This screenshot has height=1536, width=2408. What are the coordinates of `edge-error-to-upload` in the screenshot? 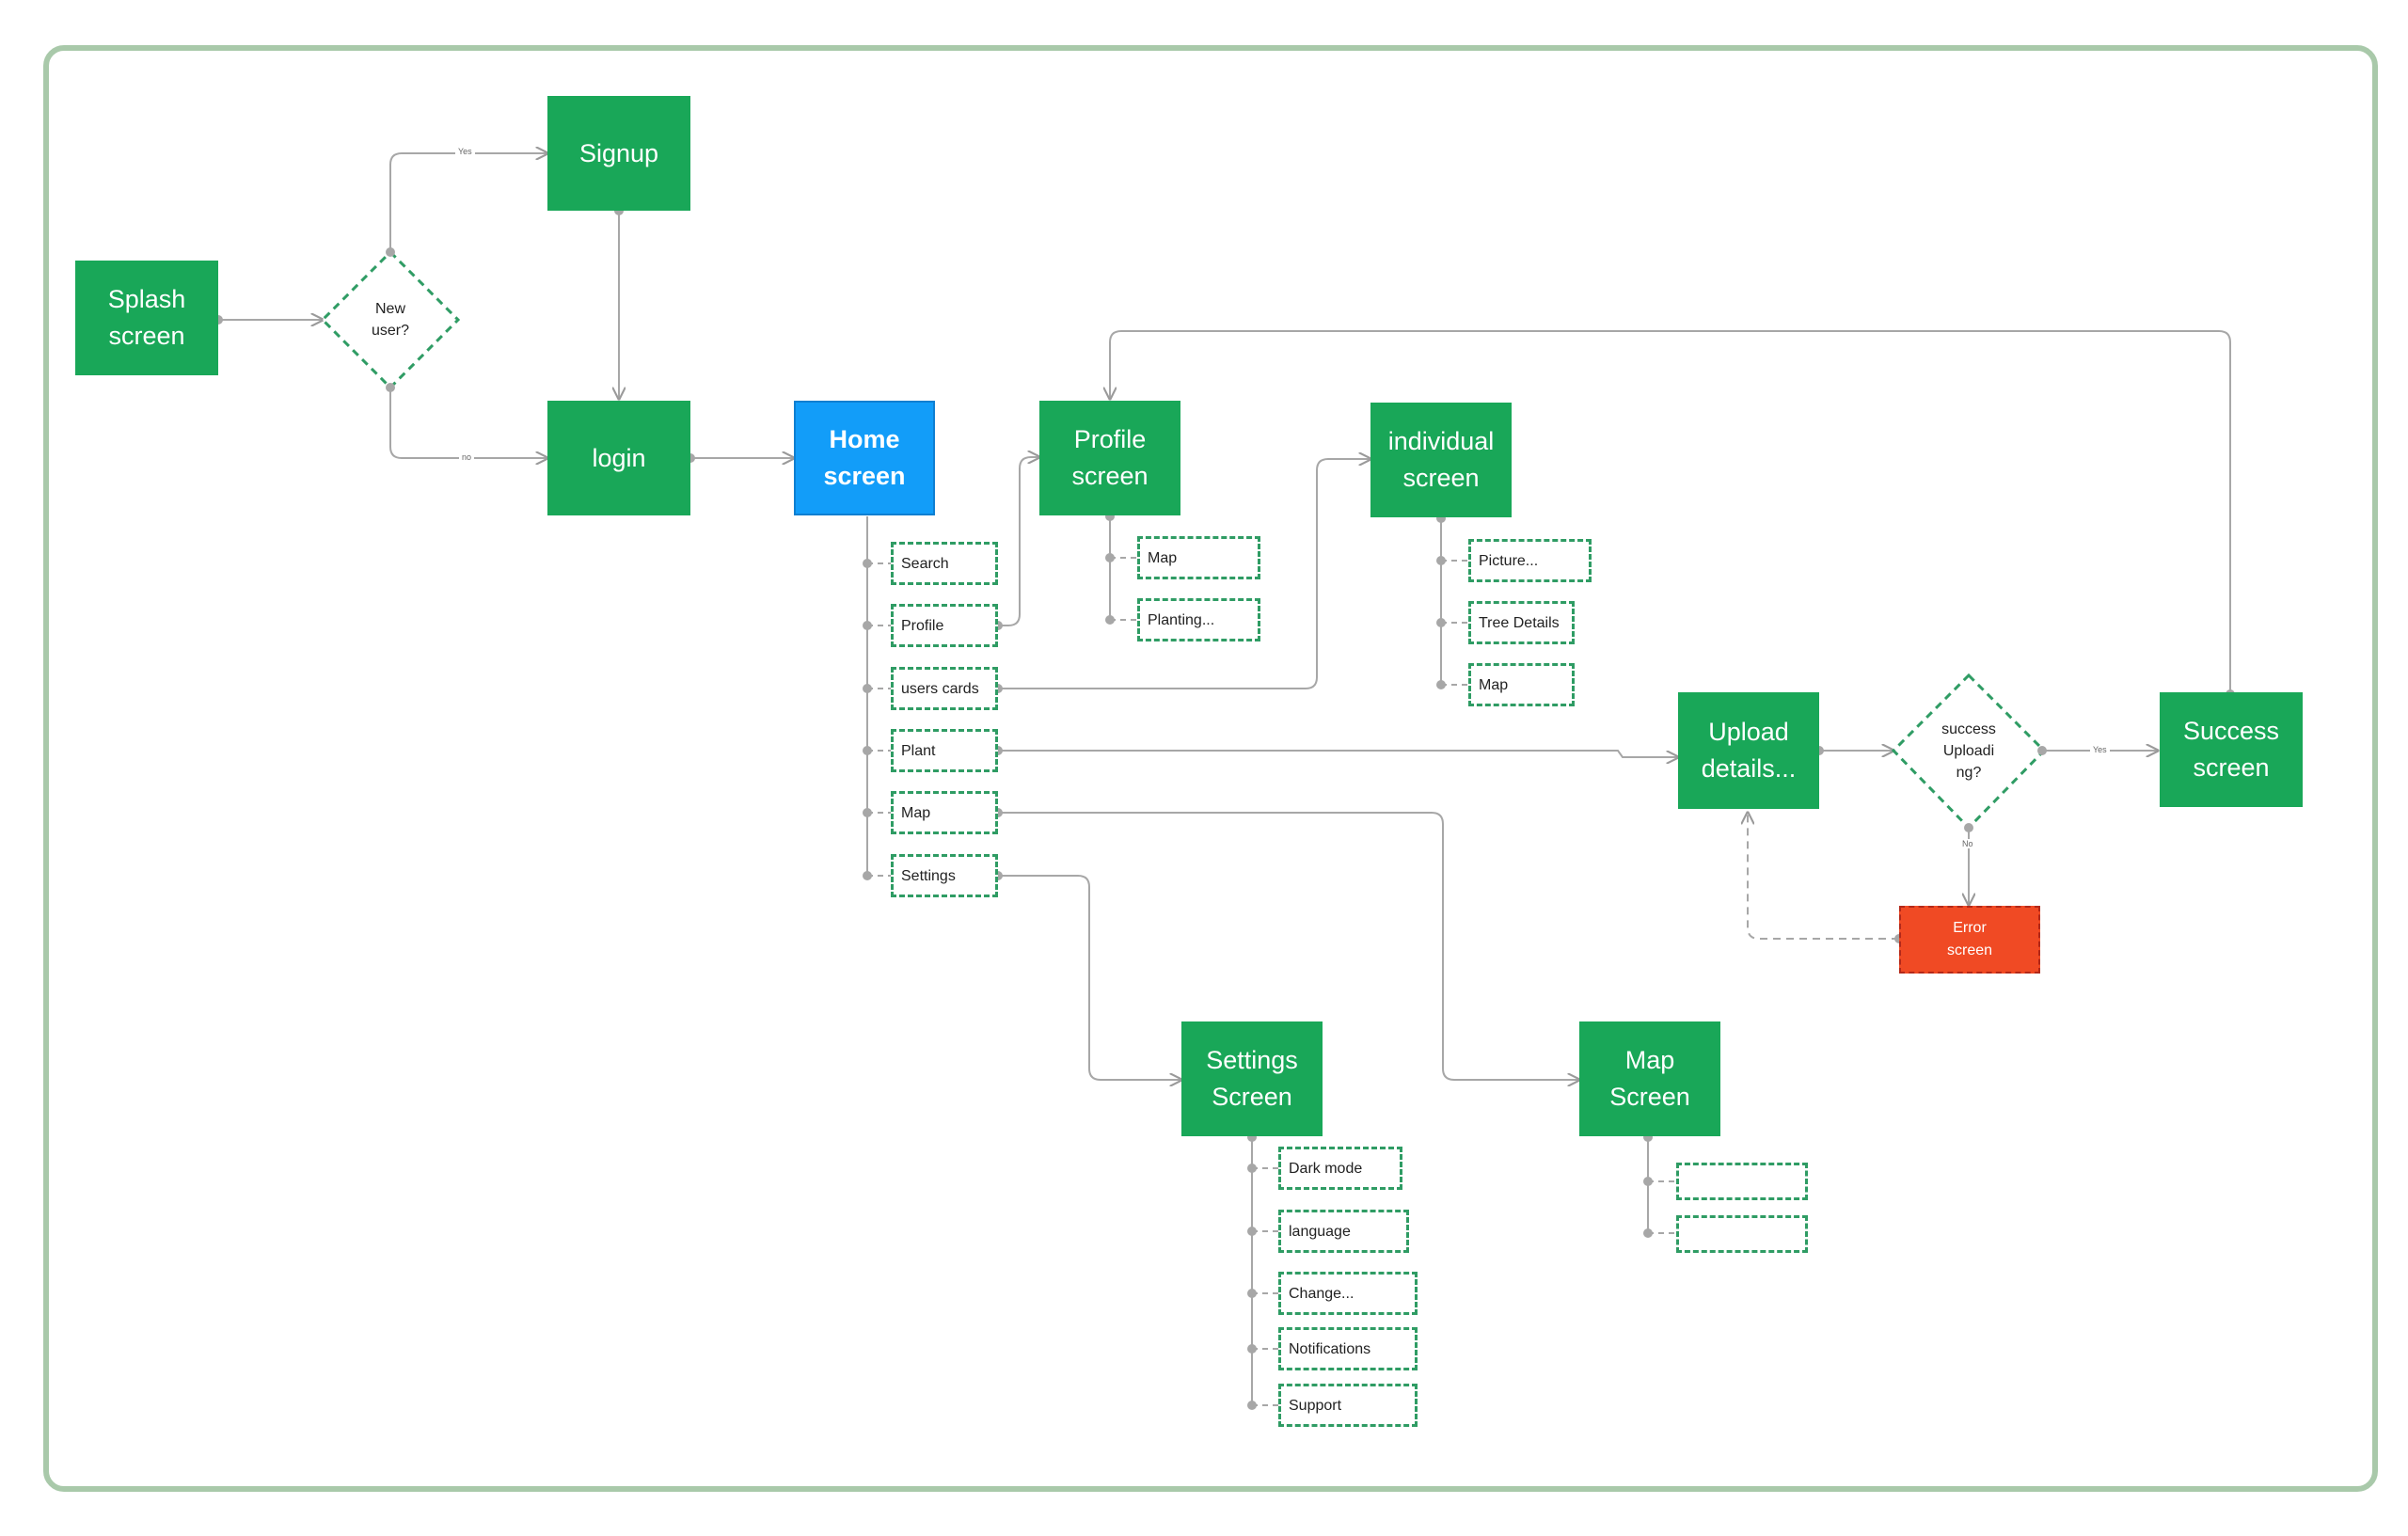 It's located at (1824, 876).